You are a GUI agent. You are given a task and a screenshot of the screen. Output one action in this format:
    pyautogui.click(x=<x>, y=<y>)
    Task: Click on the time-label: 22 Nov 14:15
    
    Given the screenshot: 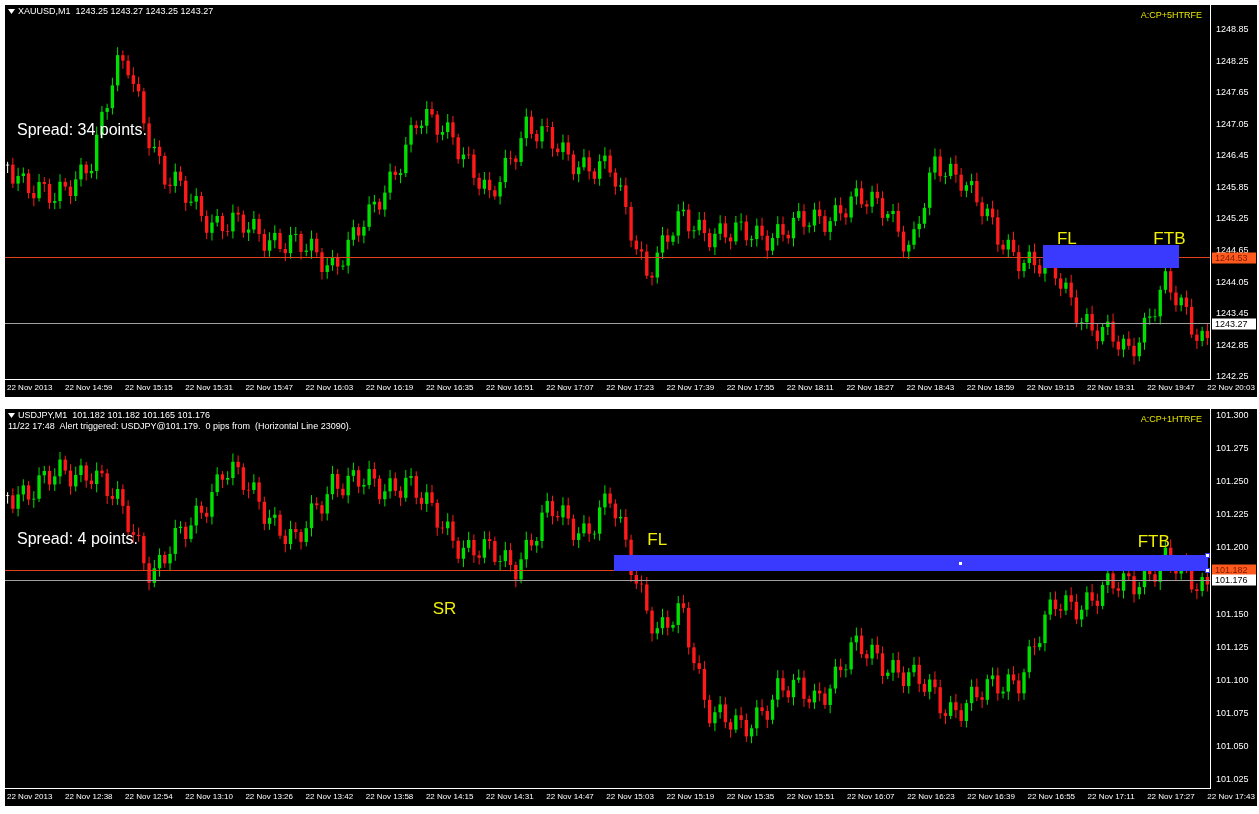 What is the action you would take?
    pyautogui.click(x=449, y=797)
    